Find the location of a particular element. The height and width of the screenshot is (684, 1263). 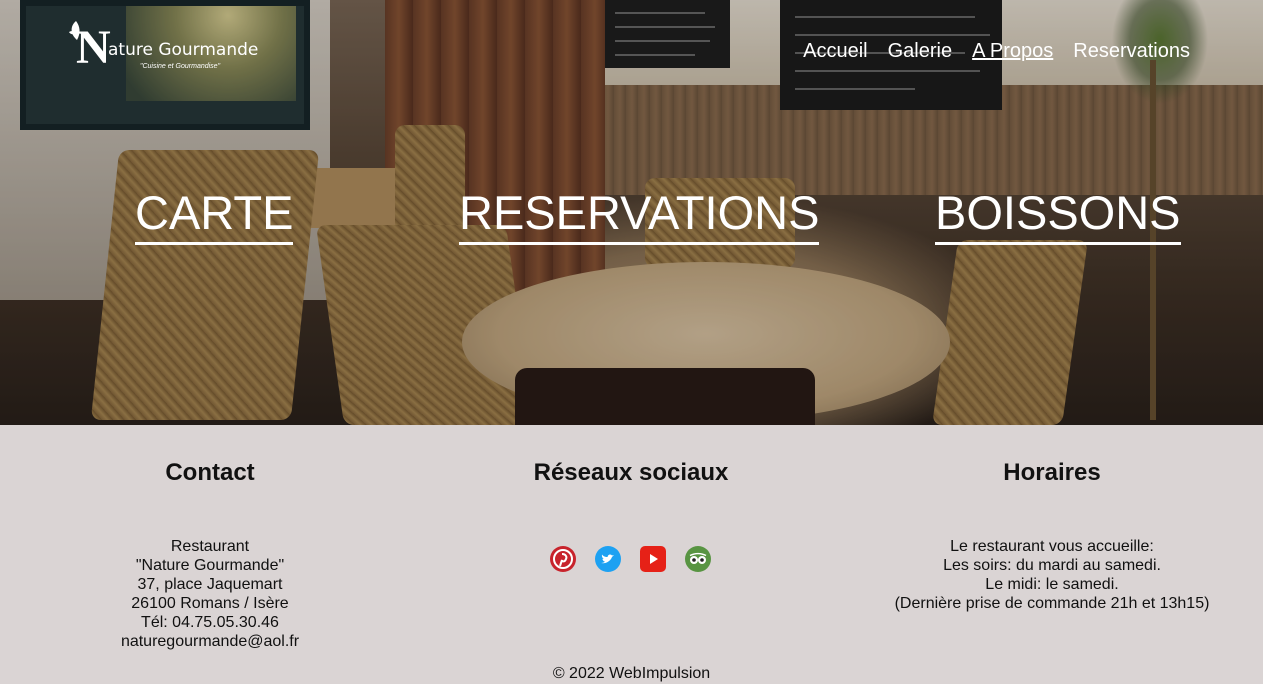

hours-title: Horaires is located at coordinates (1052, 472).